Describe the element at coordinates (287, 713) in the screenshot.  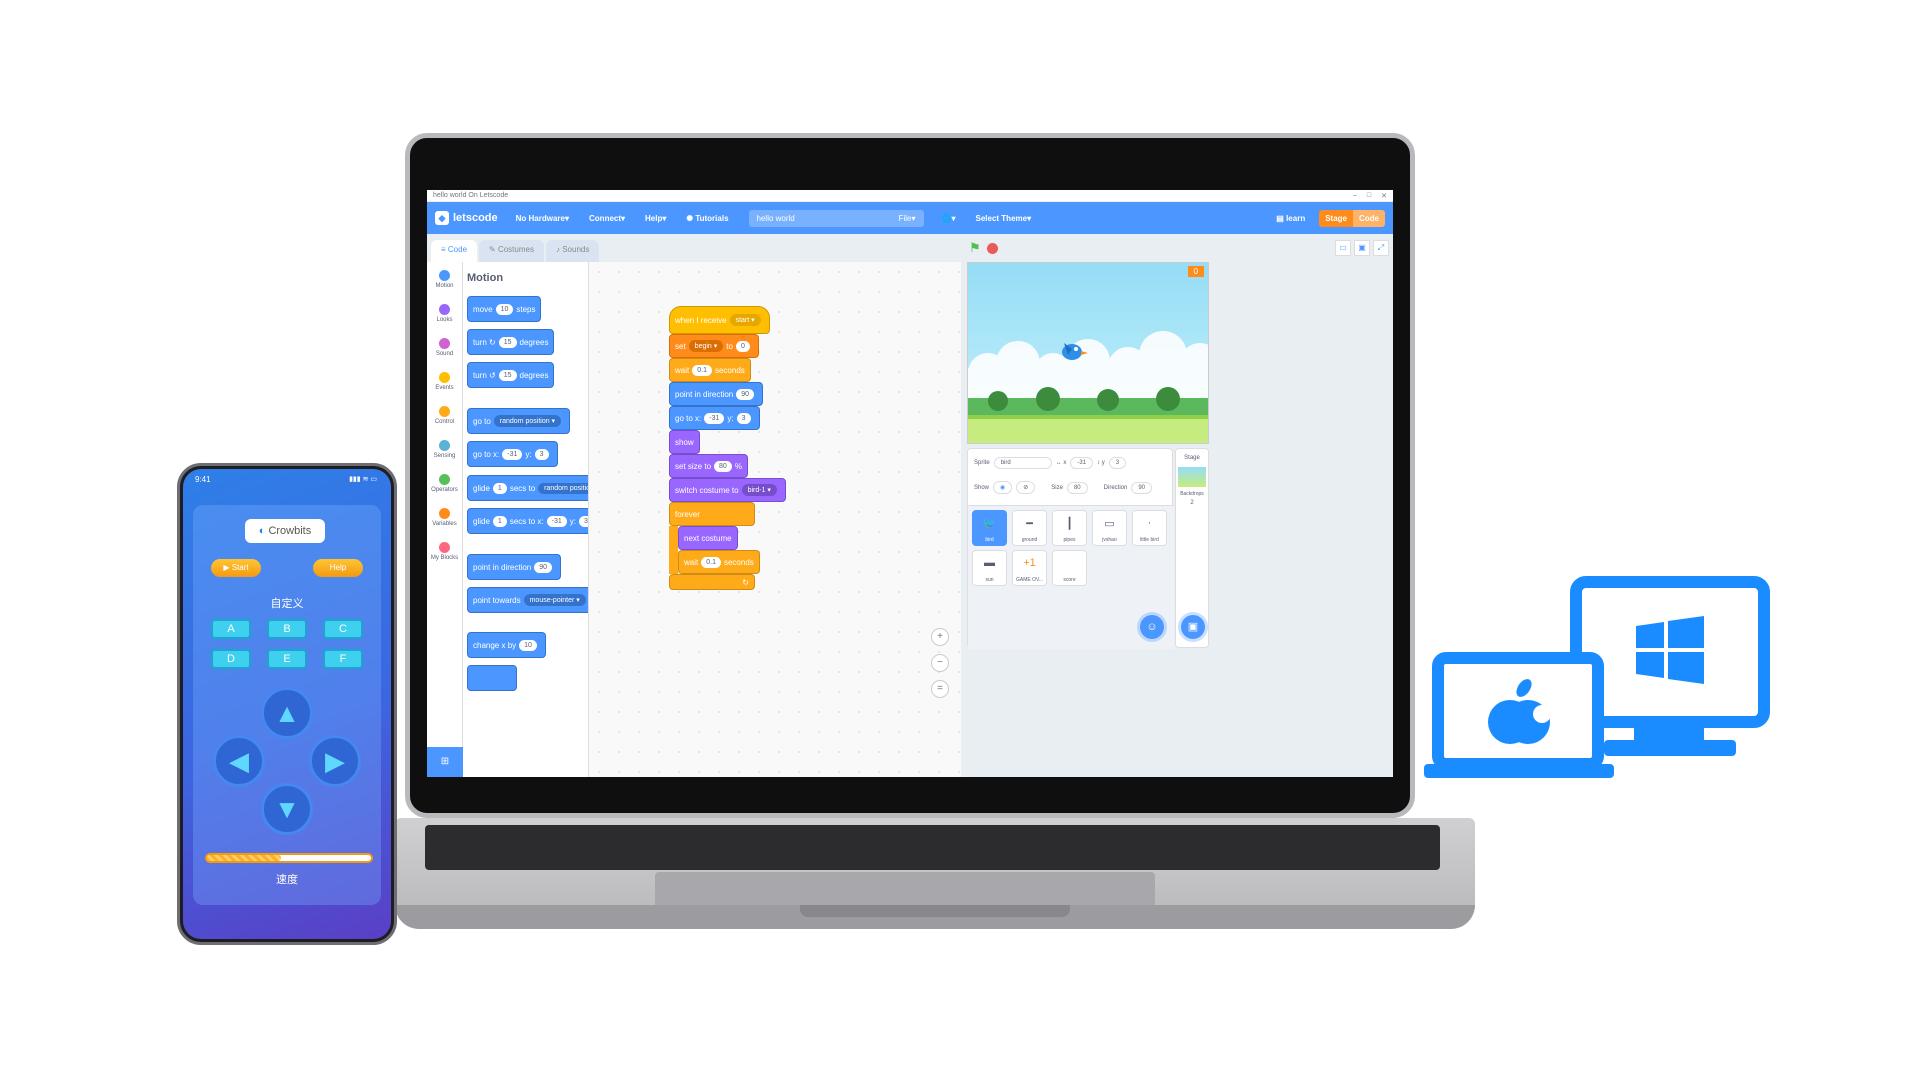
I see `arrow-up-icon: ▲` at that location.